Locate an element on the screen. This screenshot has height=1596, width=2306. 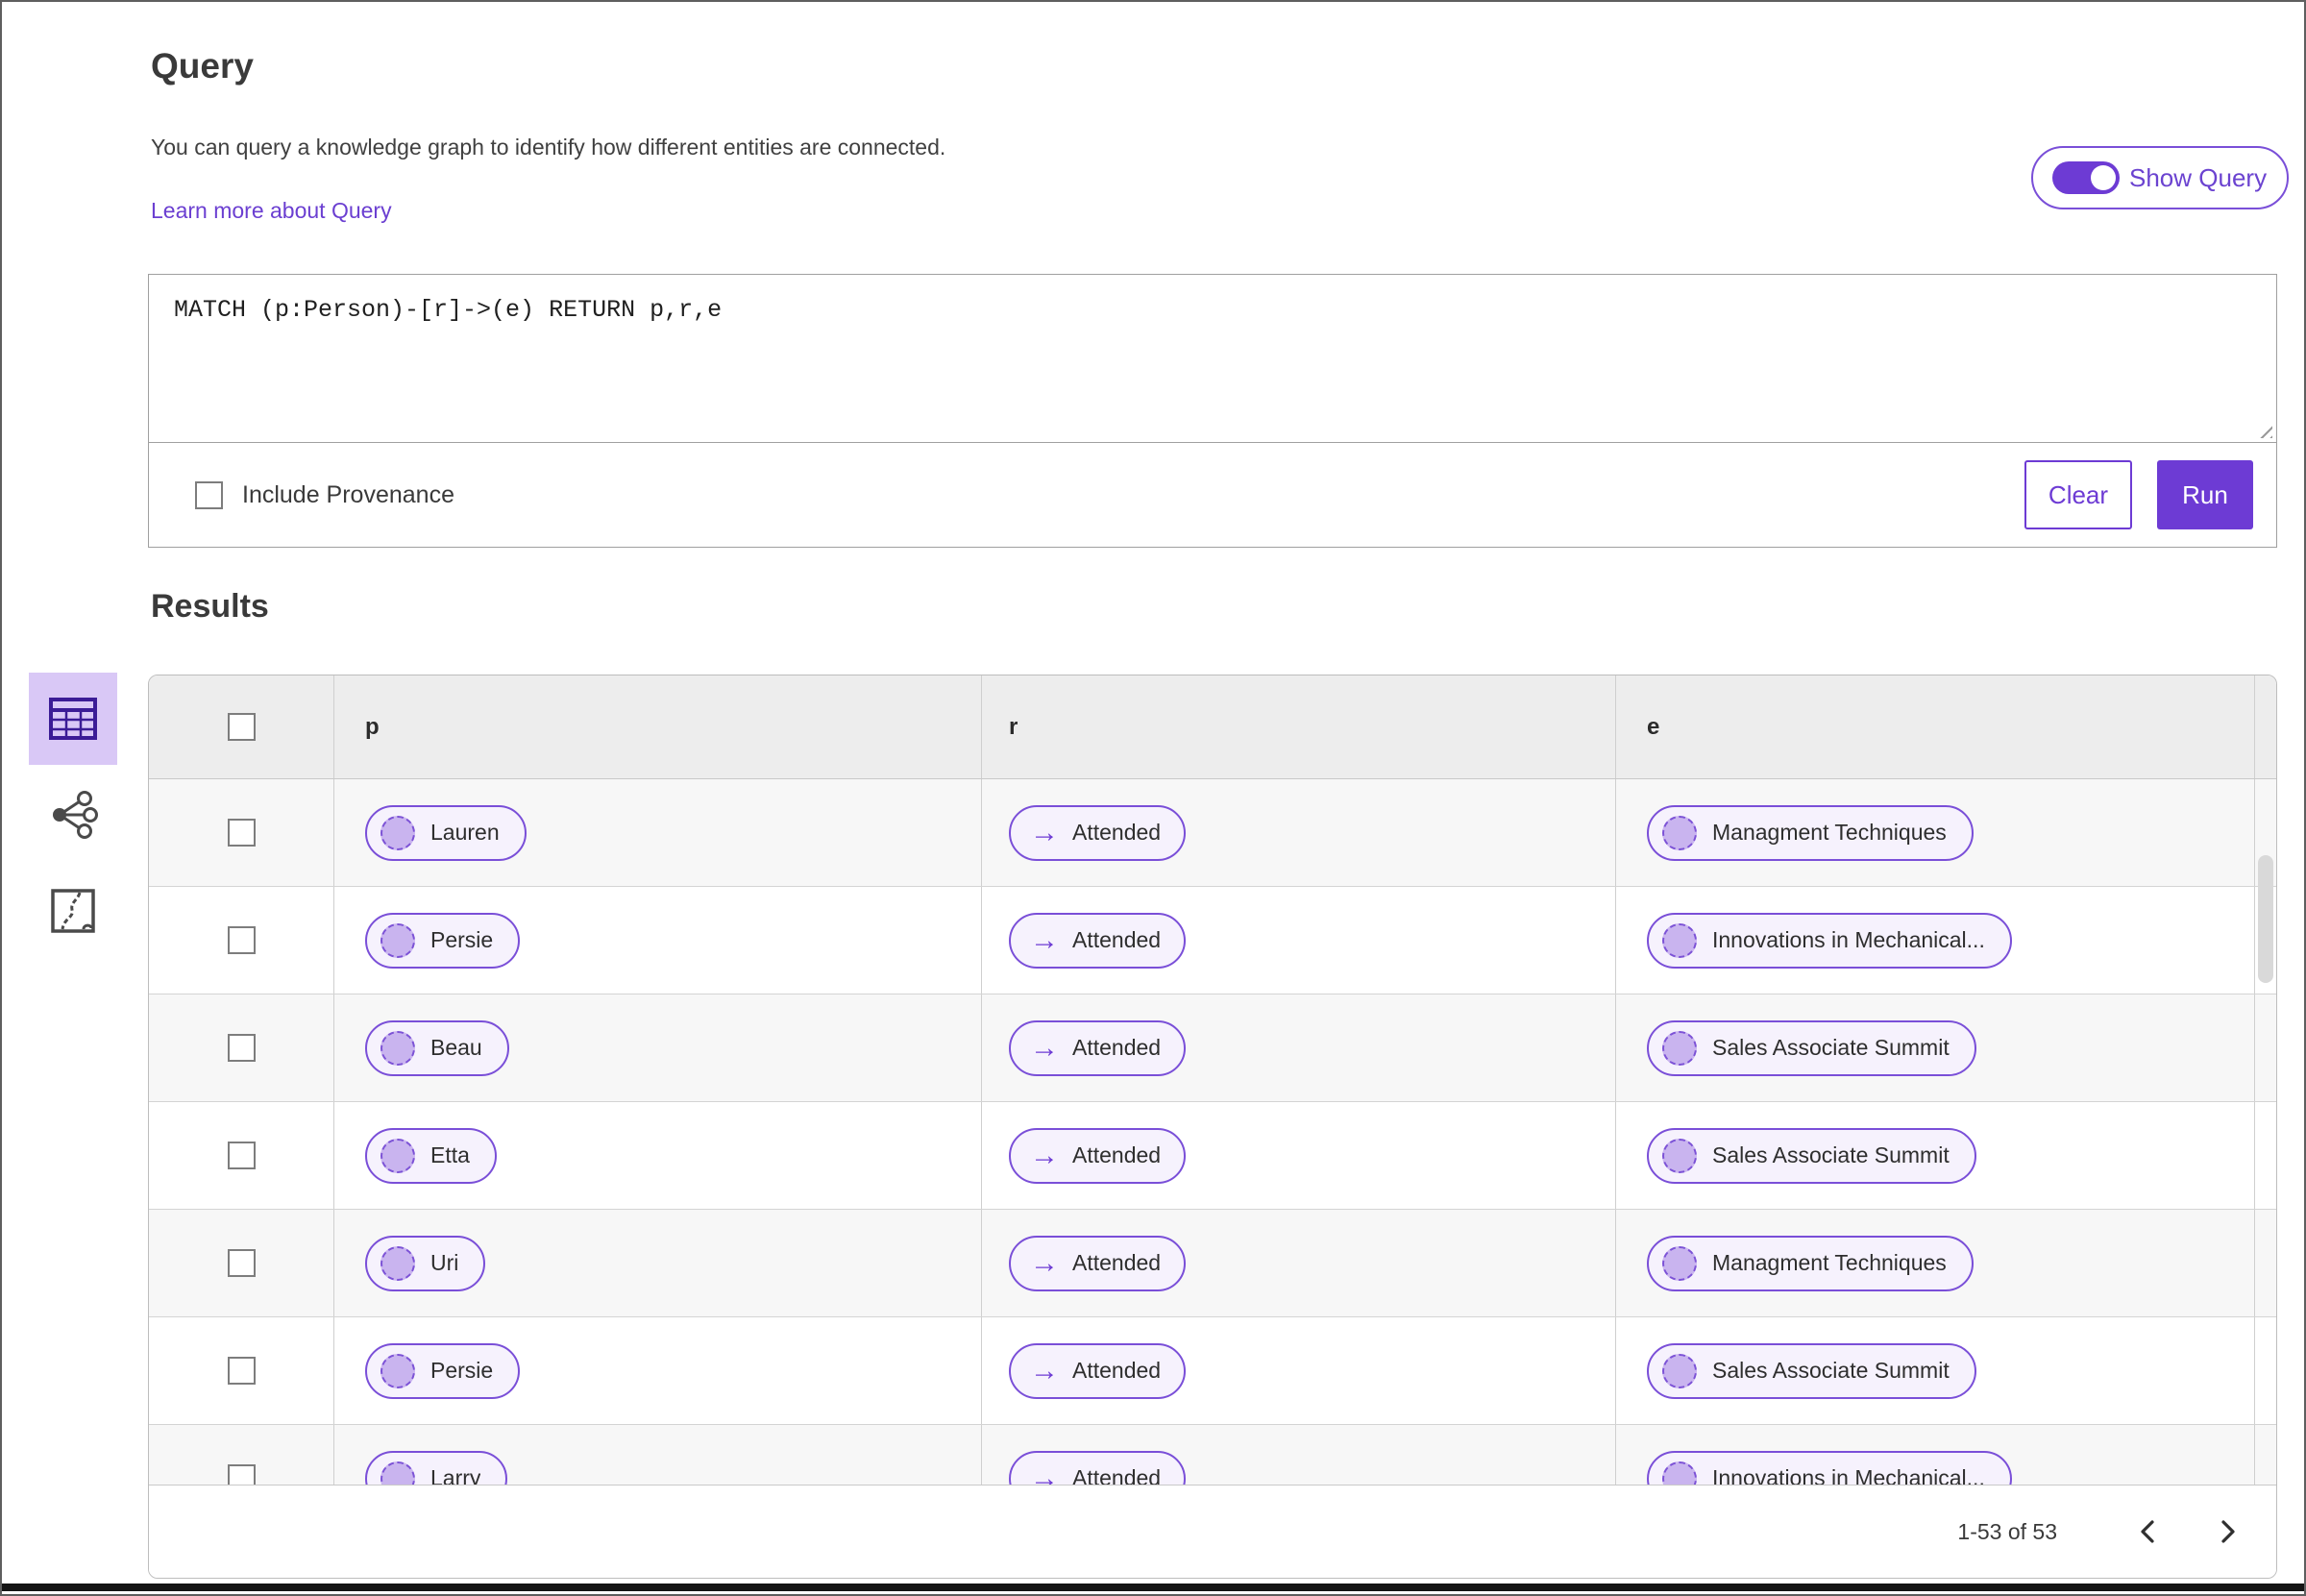
entity-pill: Etta is located at coordinates (431, 1155).